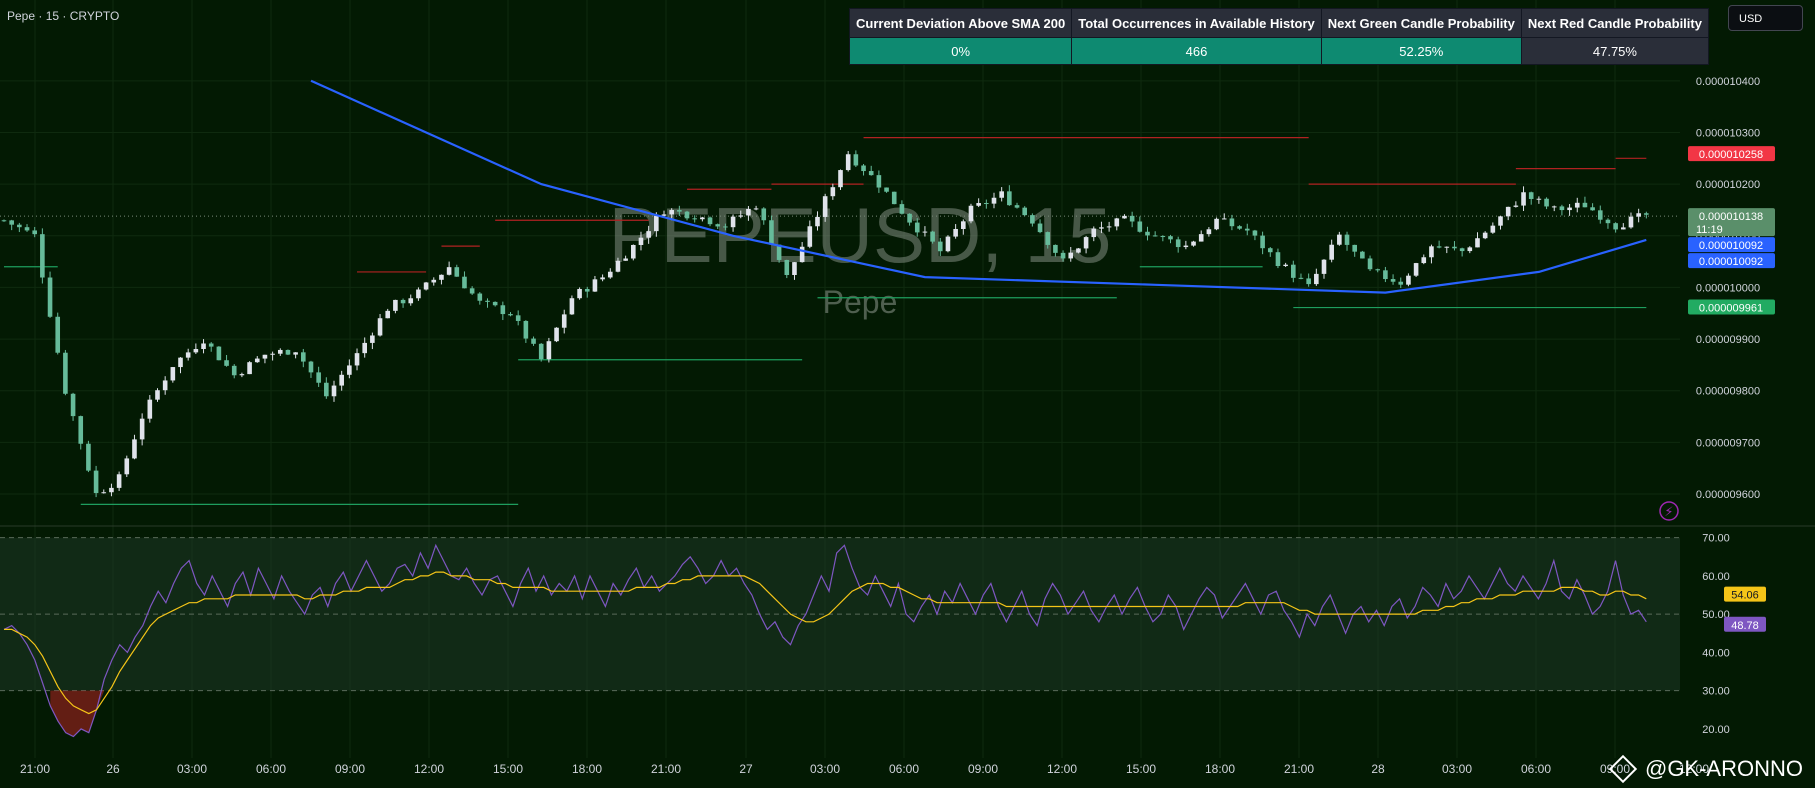 Image resolution: width=1815 pixels, height=788 pixels. I want to click on symbol-header: Pepe · 15 · CRYPTO, so click(63, 16).